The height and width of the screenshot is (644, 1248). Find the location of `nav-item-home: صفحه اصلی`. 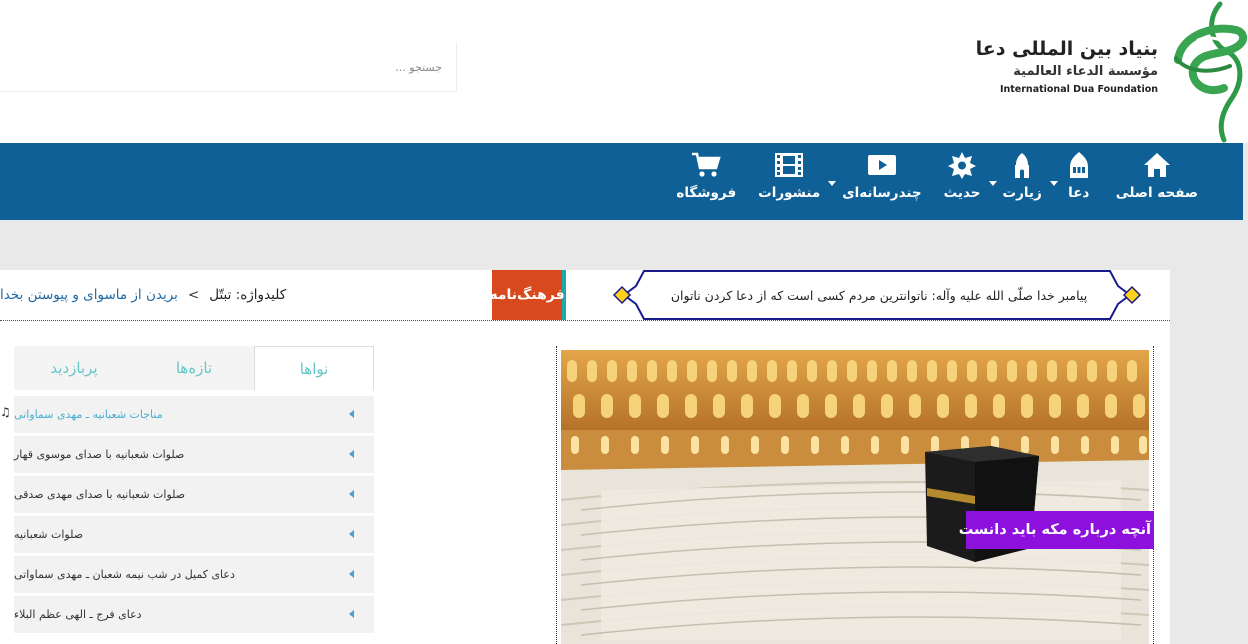

nav-item-home: صفحه اصلی is located at coordinates (1157, 176).